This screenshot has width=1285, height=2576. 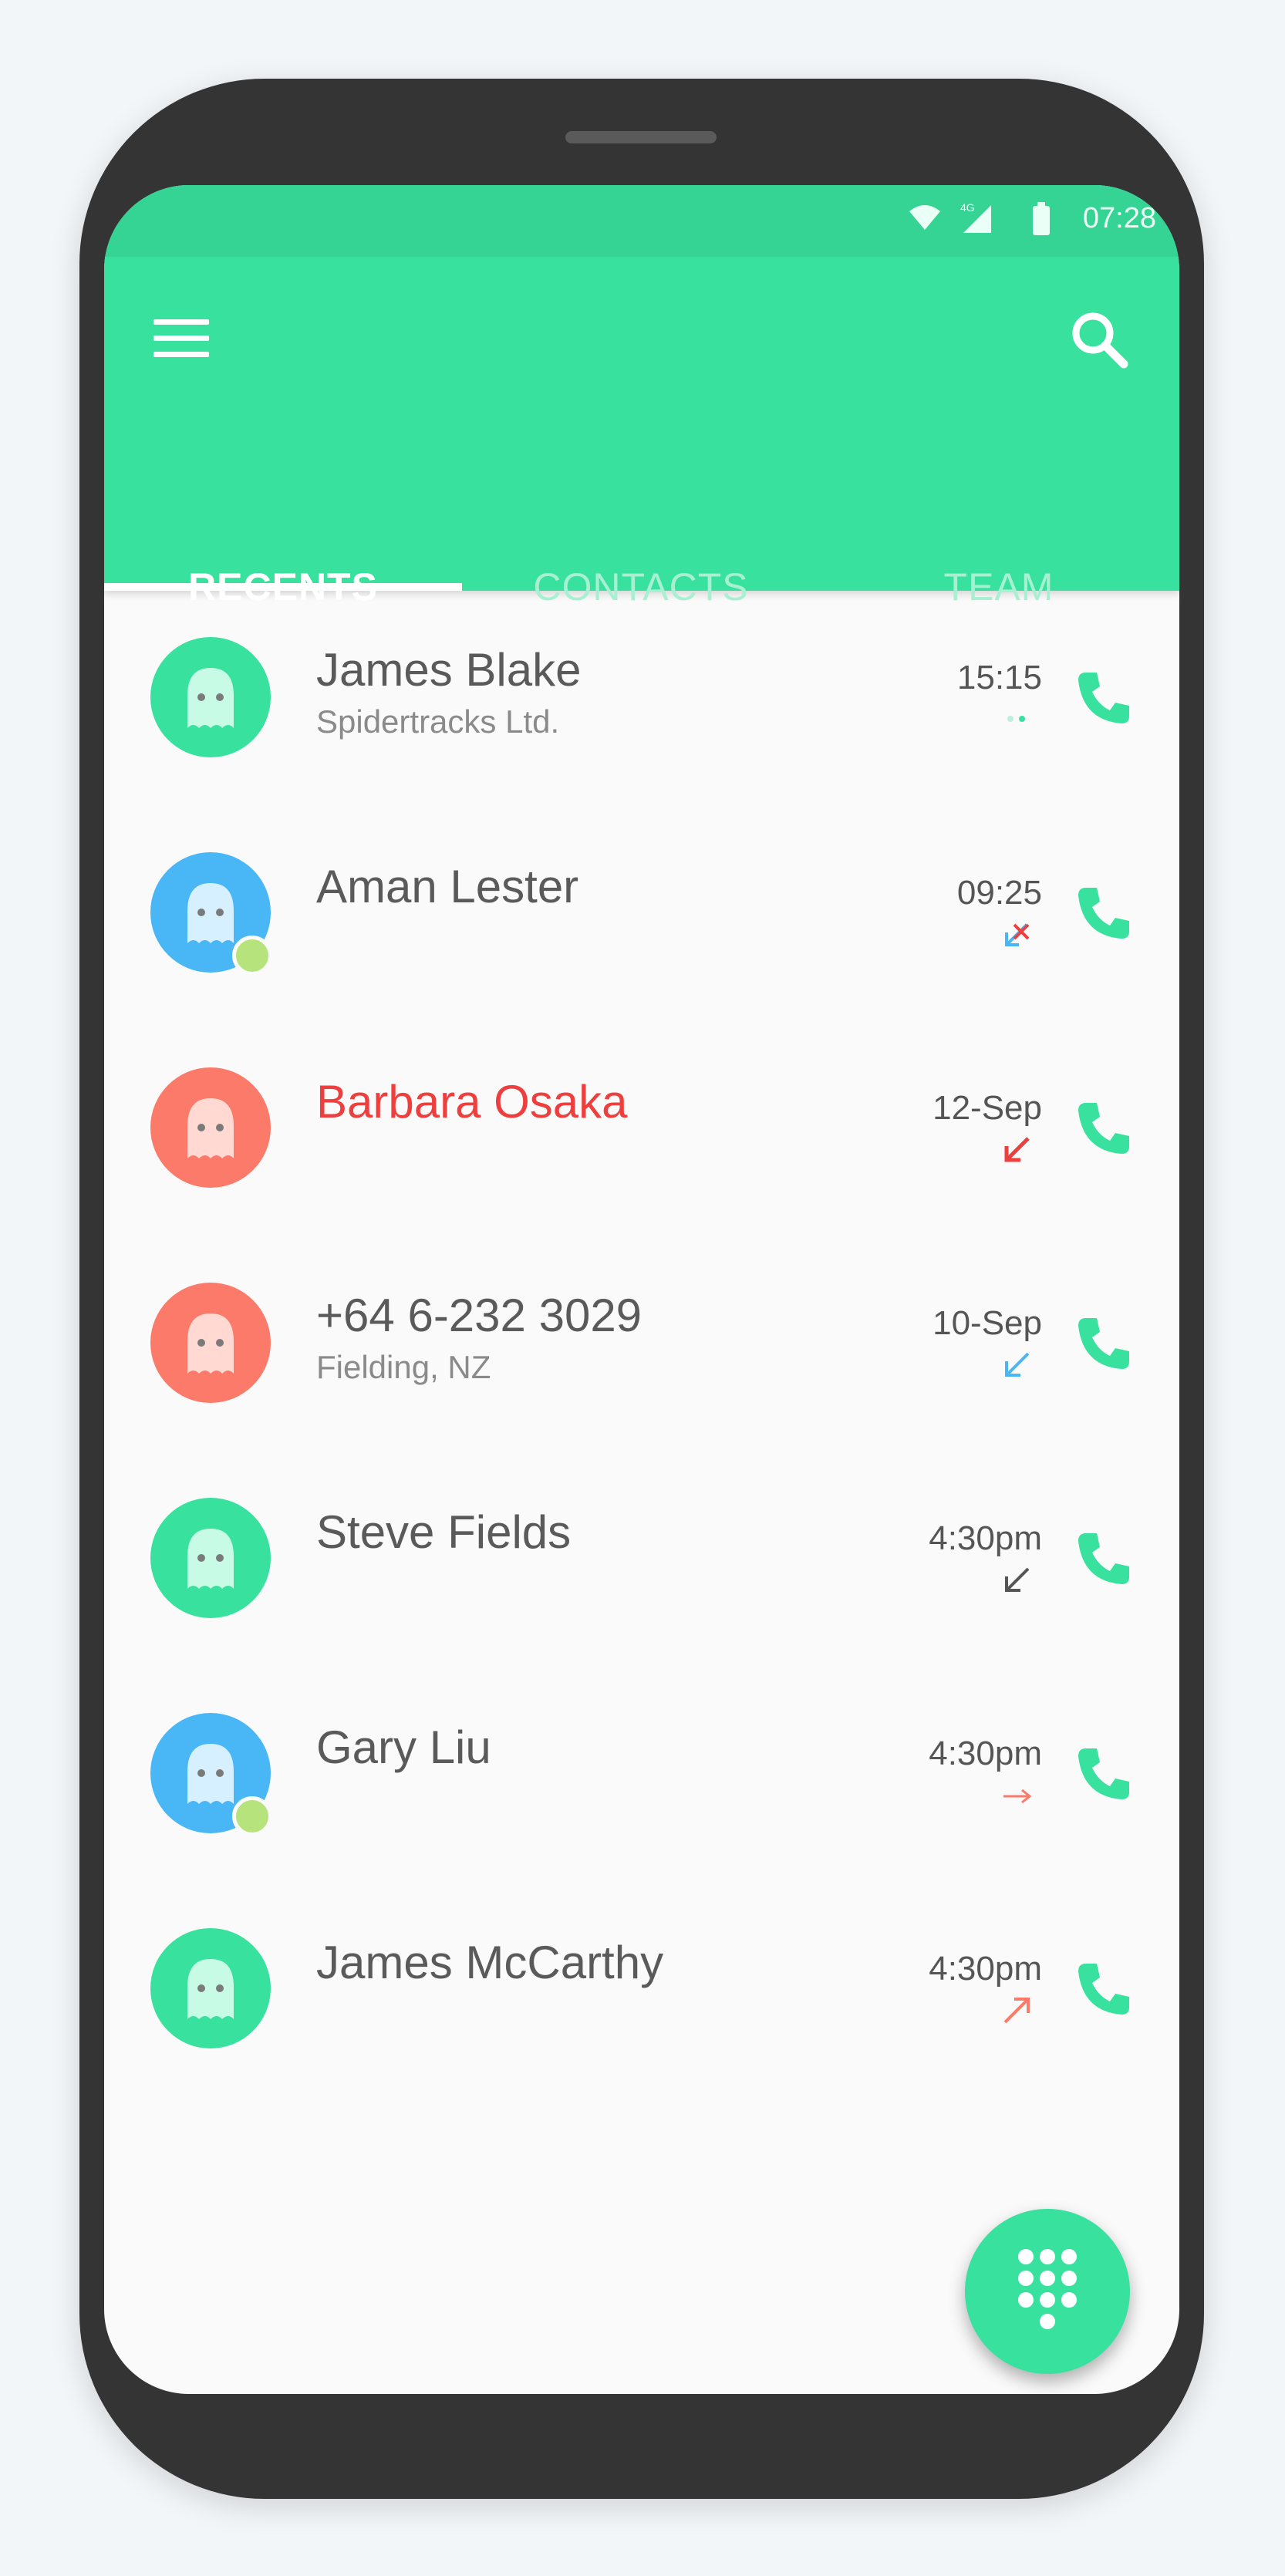 What do you see at coordinates (1119, 218) in the screenshot?
I see `status-time: 07:28` at bounding box center [1119, 218].